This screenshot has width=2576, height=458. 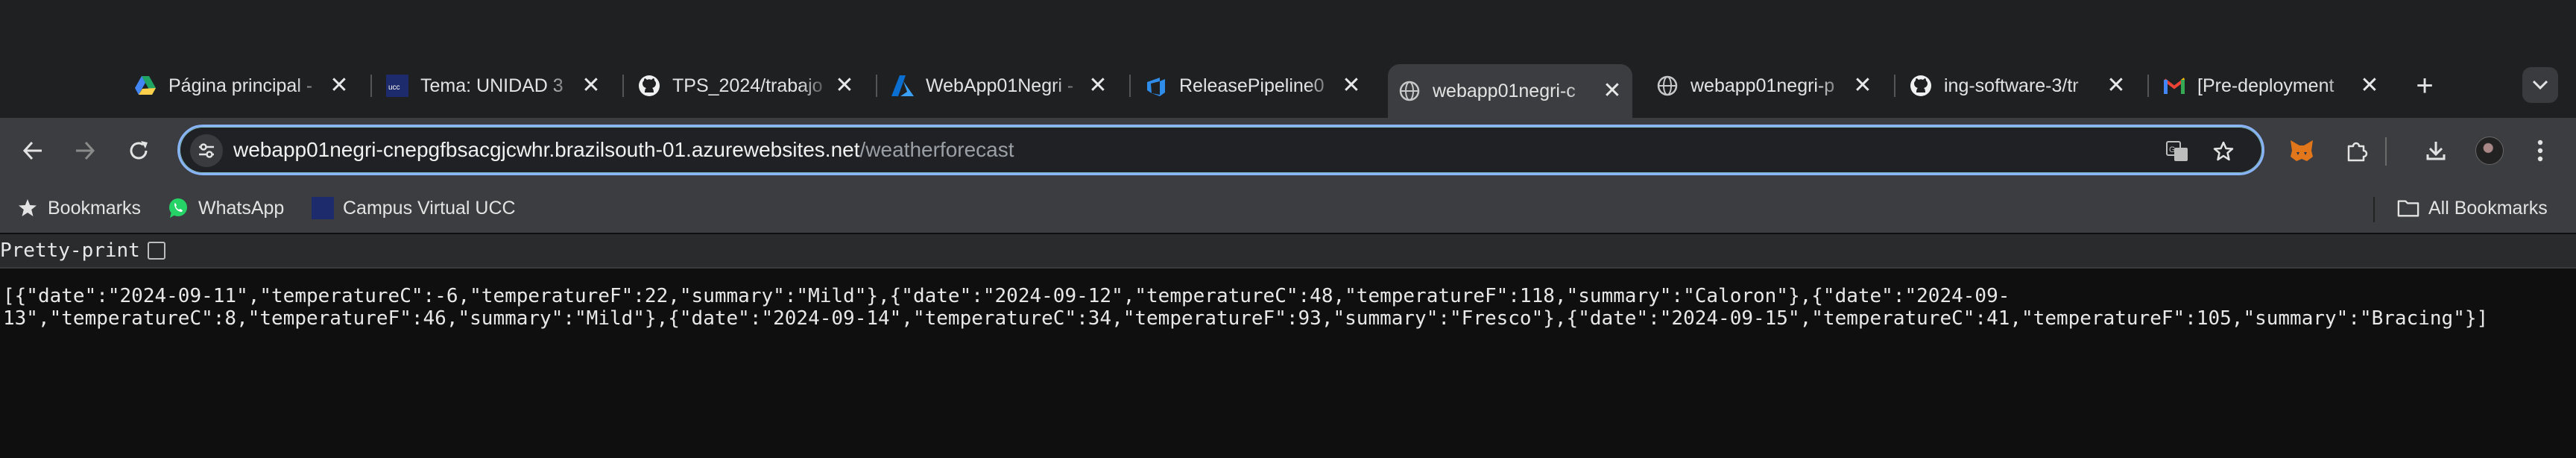 I want to click on site-info-icon, so click(x=206, y=150).